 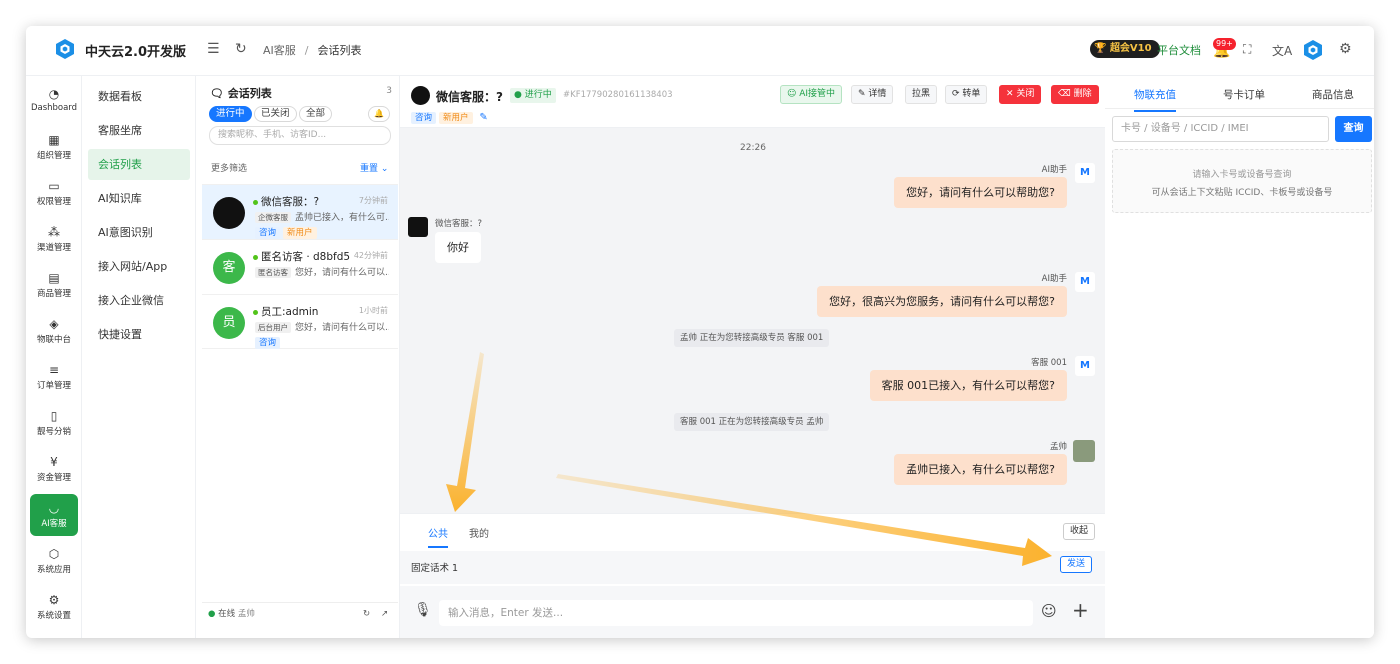 I want to click on tab-card-orders: 号卡订单, so click(x=1244, y=94).